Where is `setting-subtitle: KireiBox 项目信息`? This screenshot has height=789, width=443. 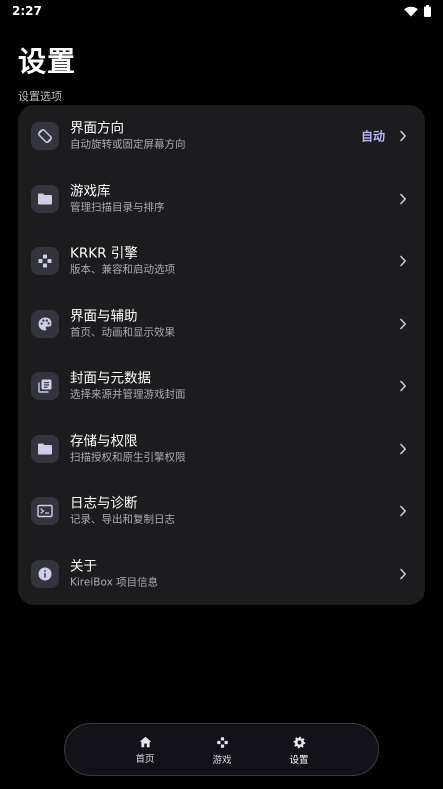 setting-subtitle: KireiBox 项目信息 is located at coordinates (114, 582).